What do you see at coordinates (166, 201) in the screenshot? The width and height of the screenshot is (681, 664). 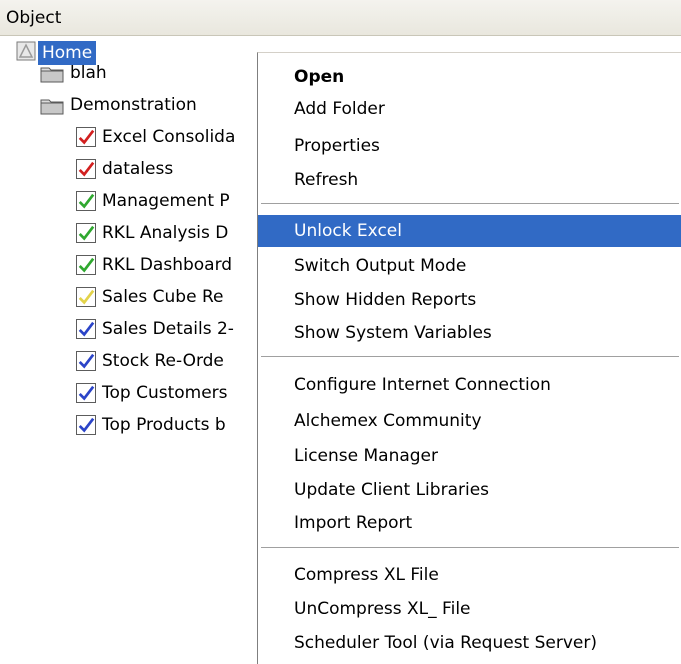 I see `tree-report-label: Management P` at bounding box center [166, 201].